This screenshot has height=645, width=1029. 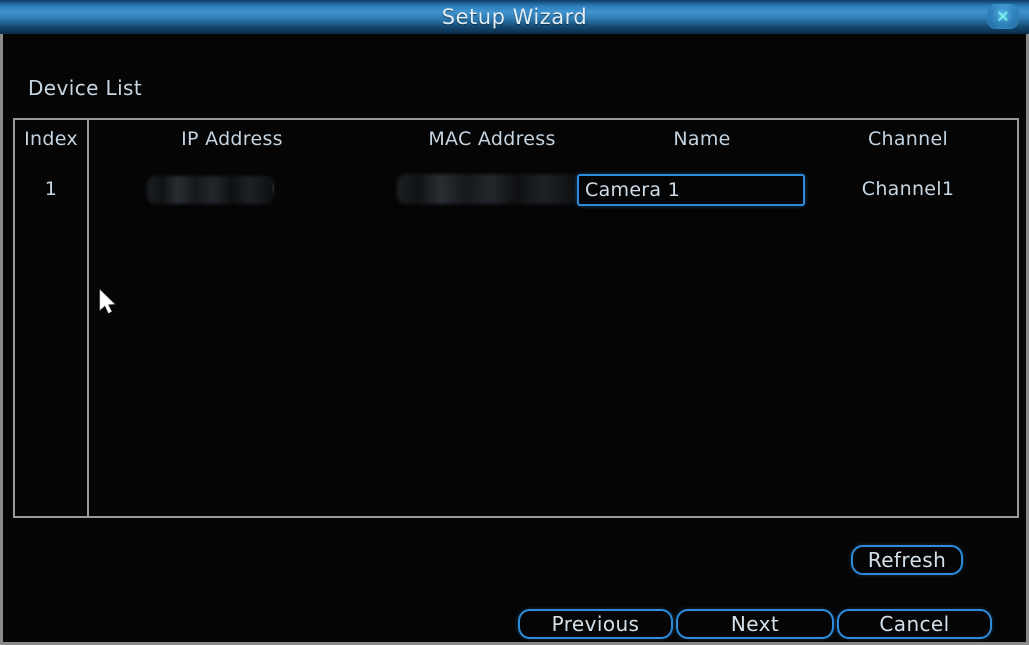 I want to click on close-button: ✕, so click(x=1003, y=16).